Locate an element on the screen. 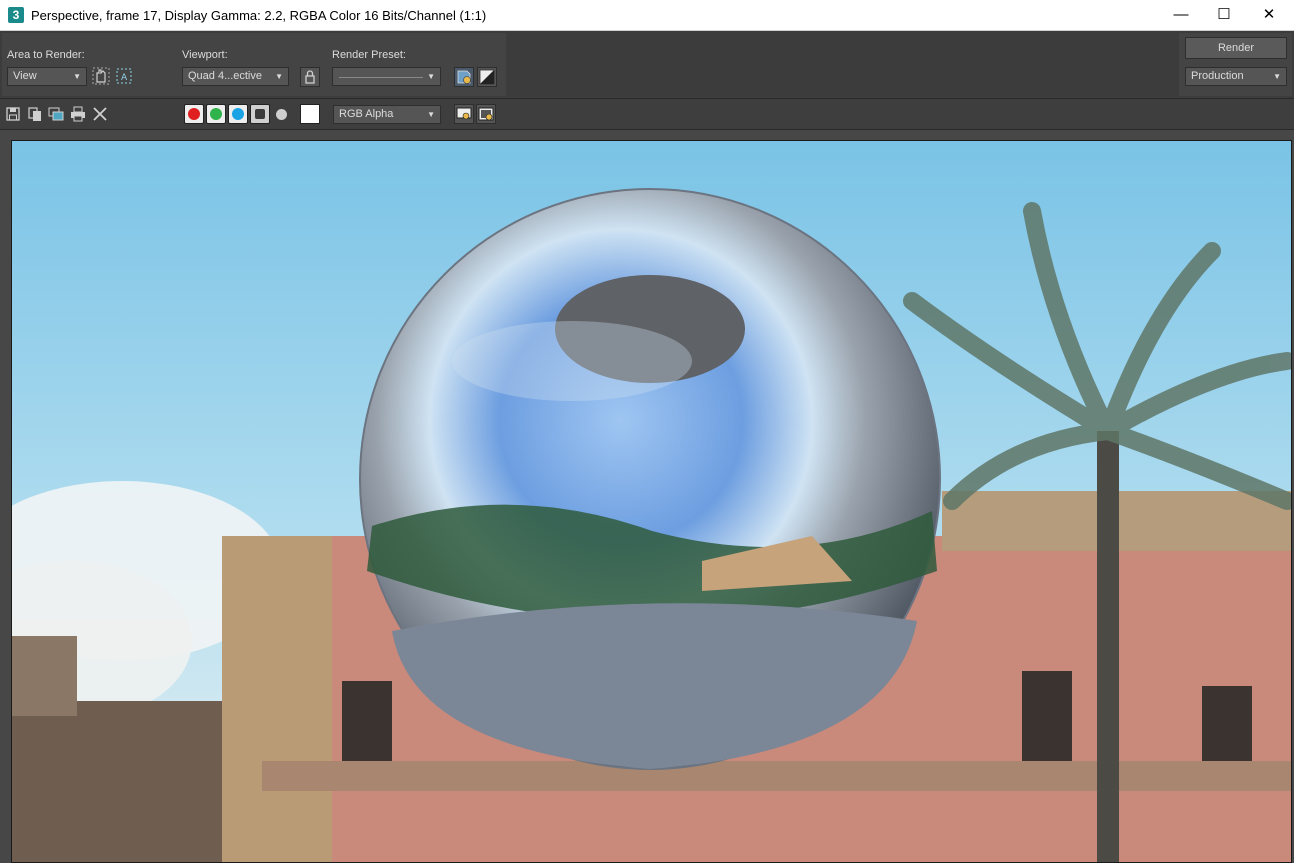 This screenshot has width=1294, height=863. viewport-dropdown: Quad 4...ective ▼ is located at coordinates (235, 76).